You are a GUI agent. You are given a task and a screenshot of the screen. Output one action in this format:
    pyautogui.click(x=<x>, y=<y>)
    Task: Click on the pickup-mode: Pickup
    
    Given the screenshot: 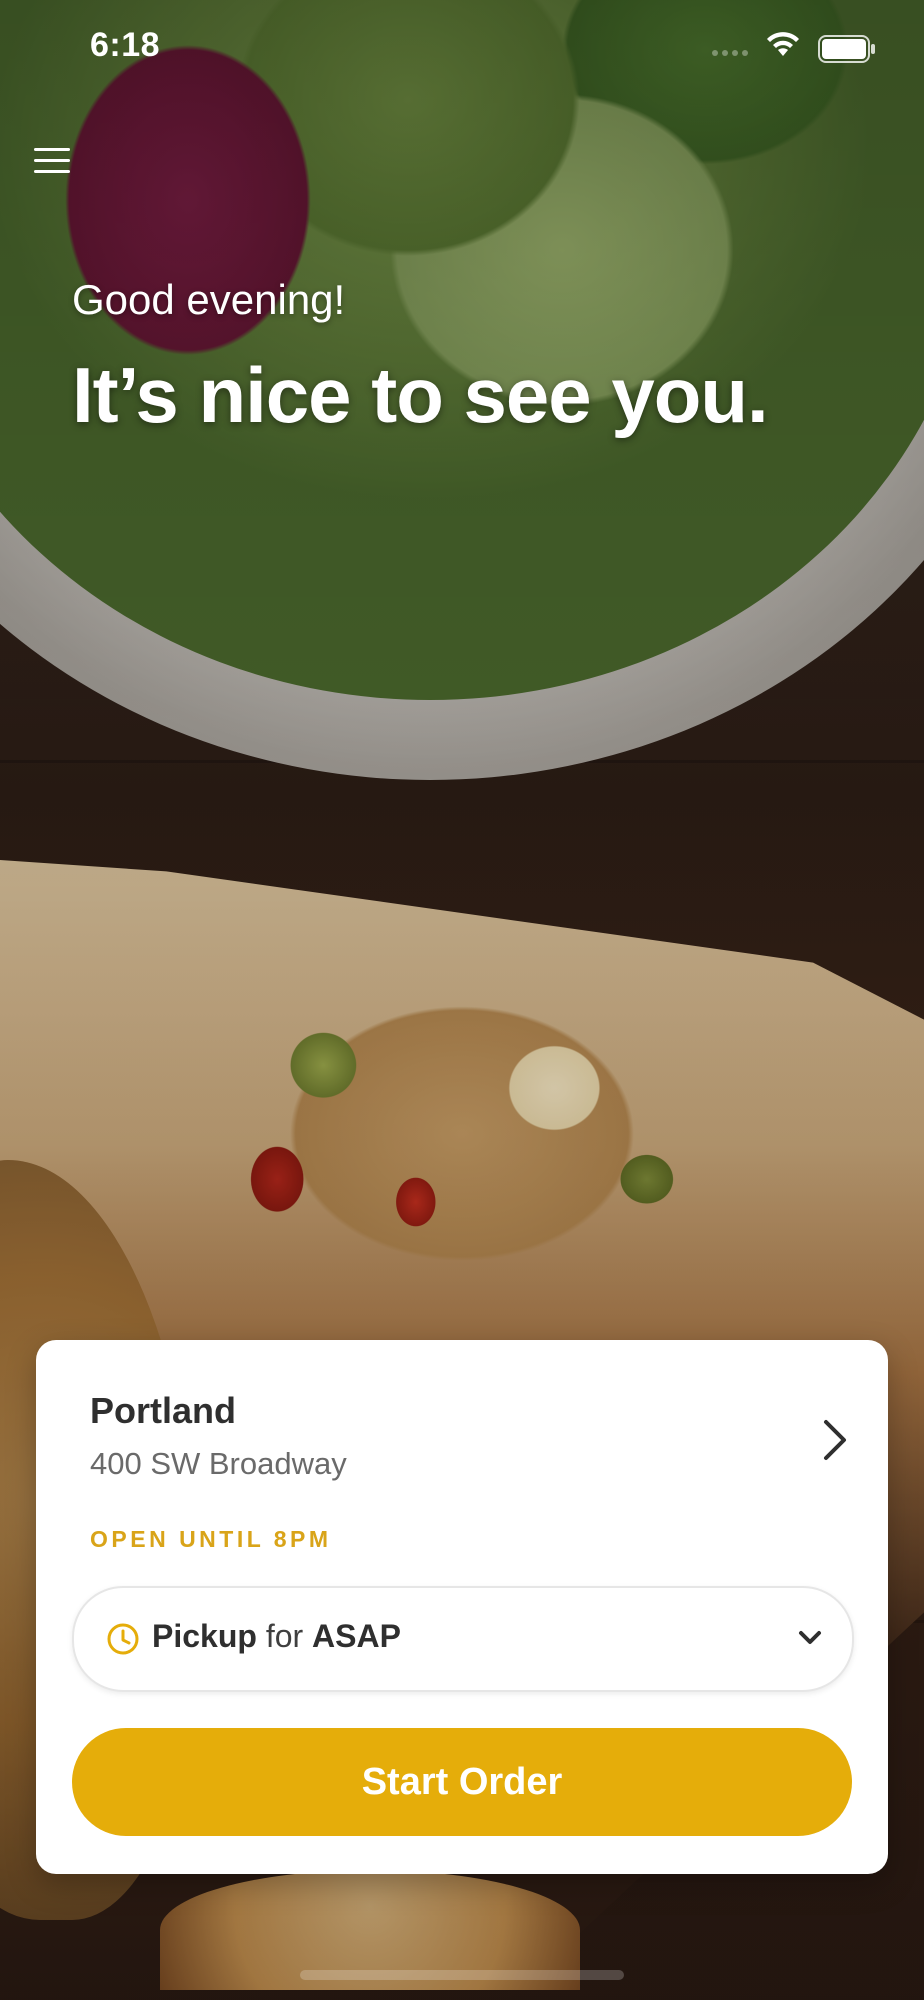 What is the action you would take?
    pyautogui.click(x=204, y=1636)
    